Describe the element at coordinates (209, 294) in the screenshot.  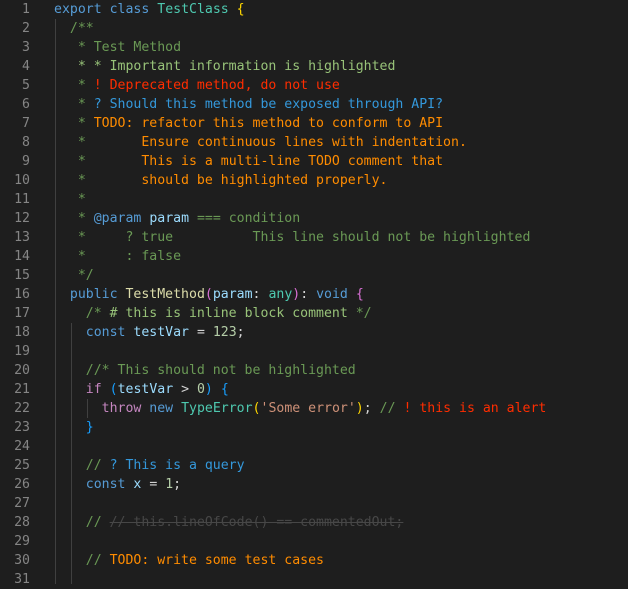
I see `code-text: public TestMethod(param: any): void {` at that location.